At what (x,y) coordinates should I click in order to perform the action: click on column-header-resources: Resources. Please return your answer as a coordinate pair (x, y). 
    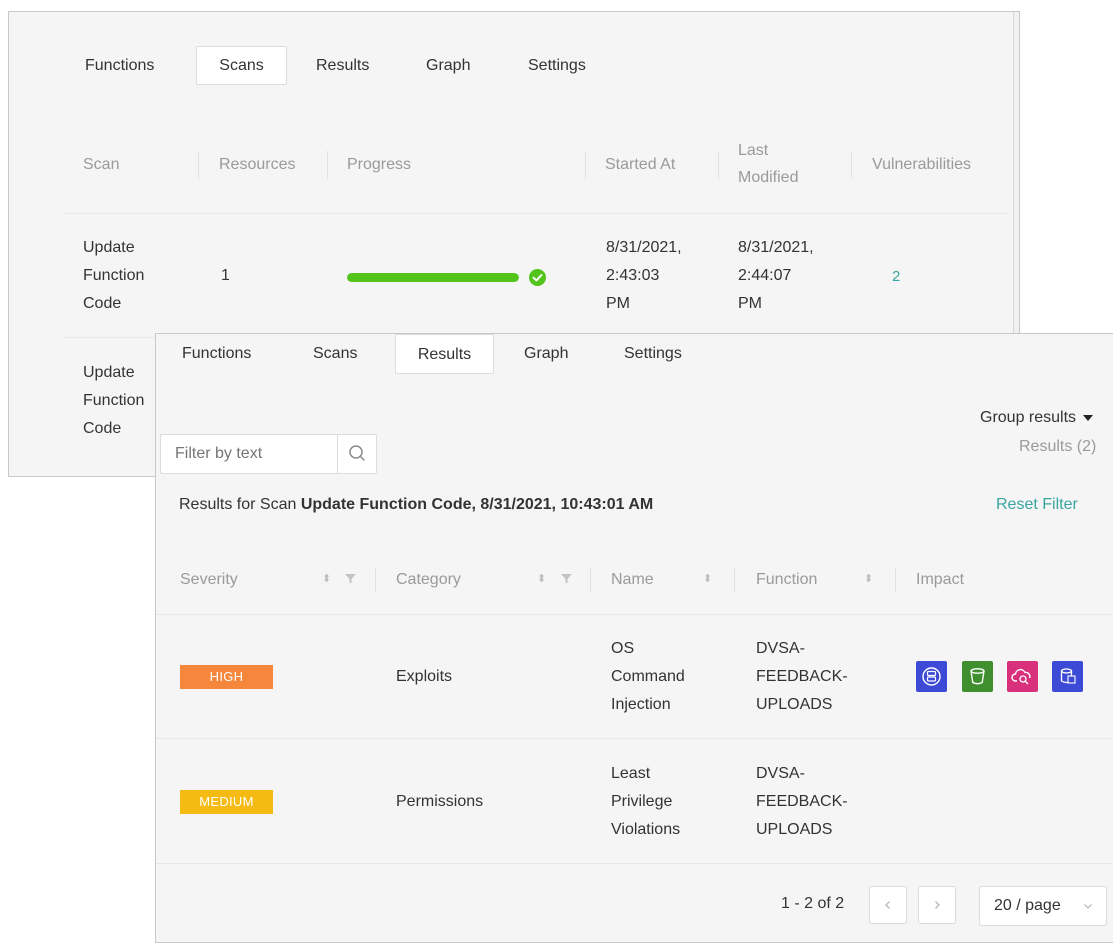
    Looking at the image, I should click on (257, 164).